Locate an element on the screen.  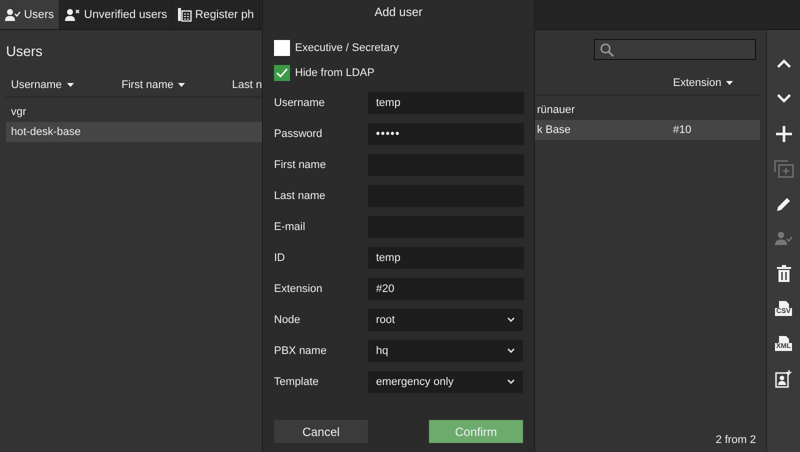
column-header: Extension is located at coordinates (697, 82).